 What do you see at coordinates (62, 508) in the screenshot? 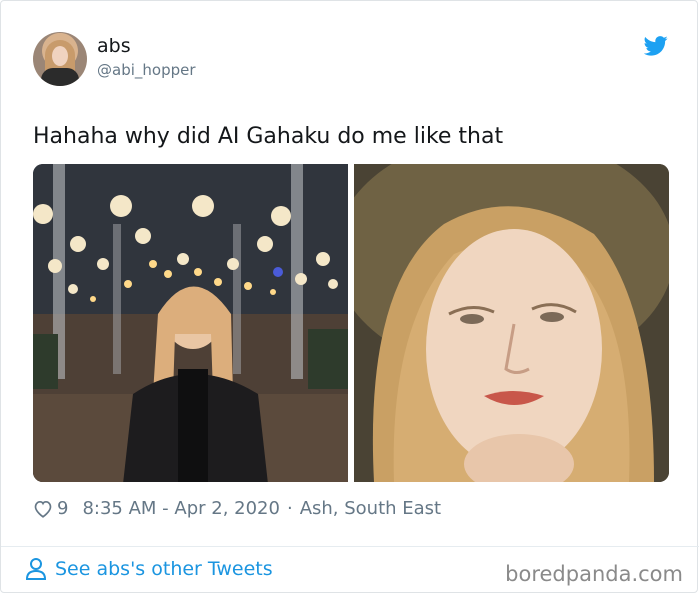
I see `like-count: 9` at bounding box center [62, 508].